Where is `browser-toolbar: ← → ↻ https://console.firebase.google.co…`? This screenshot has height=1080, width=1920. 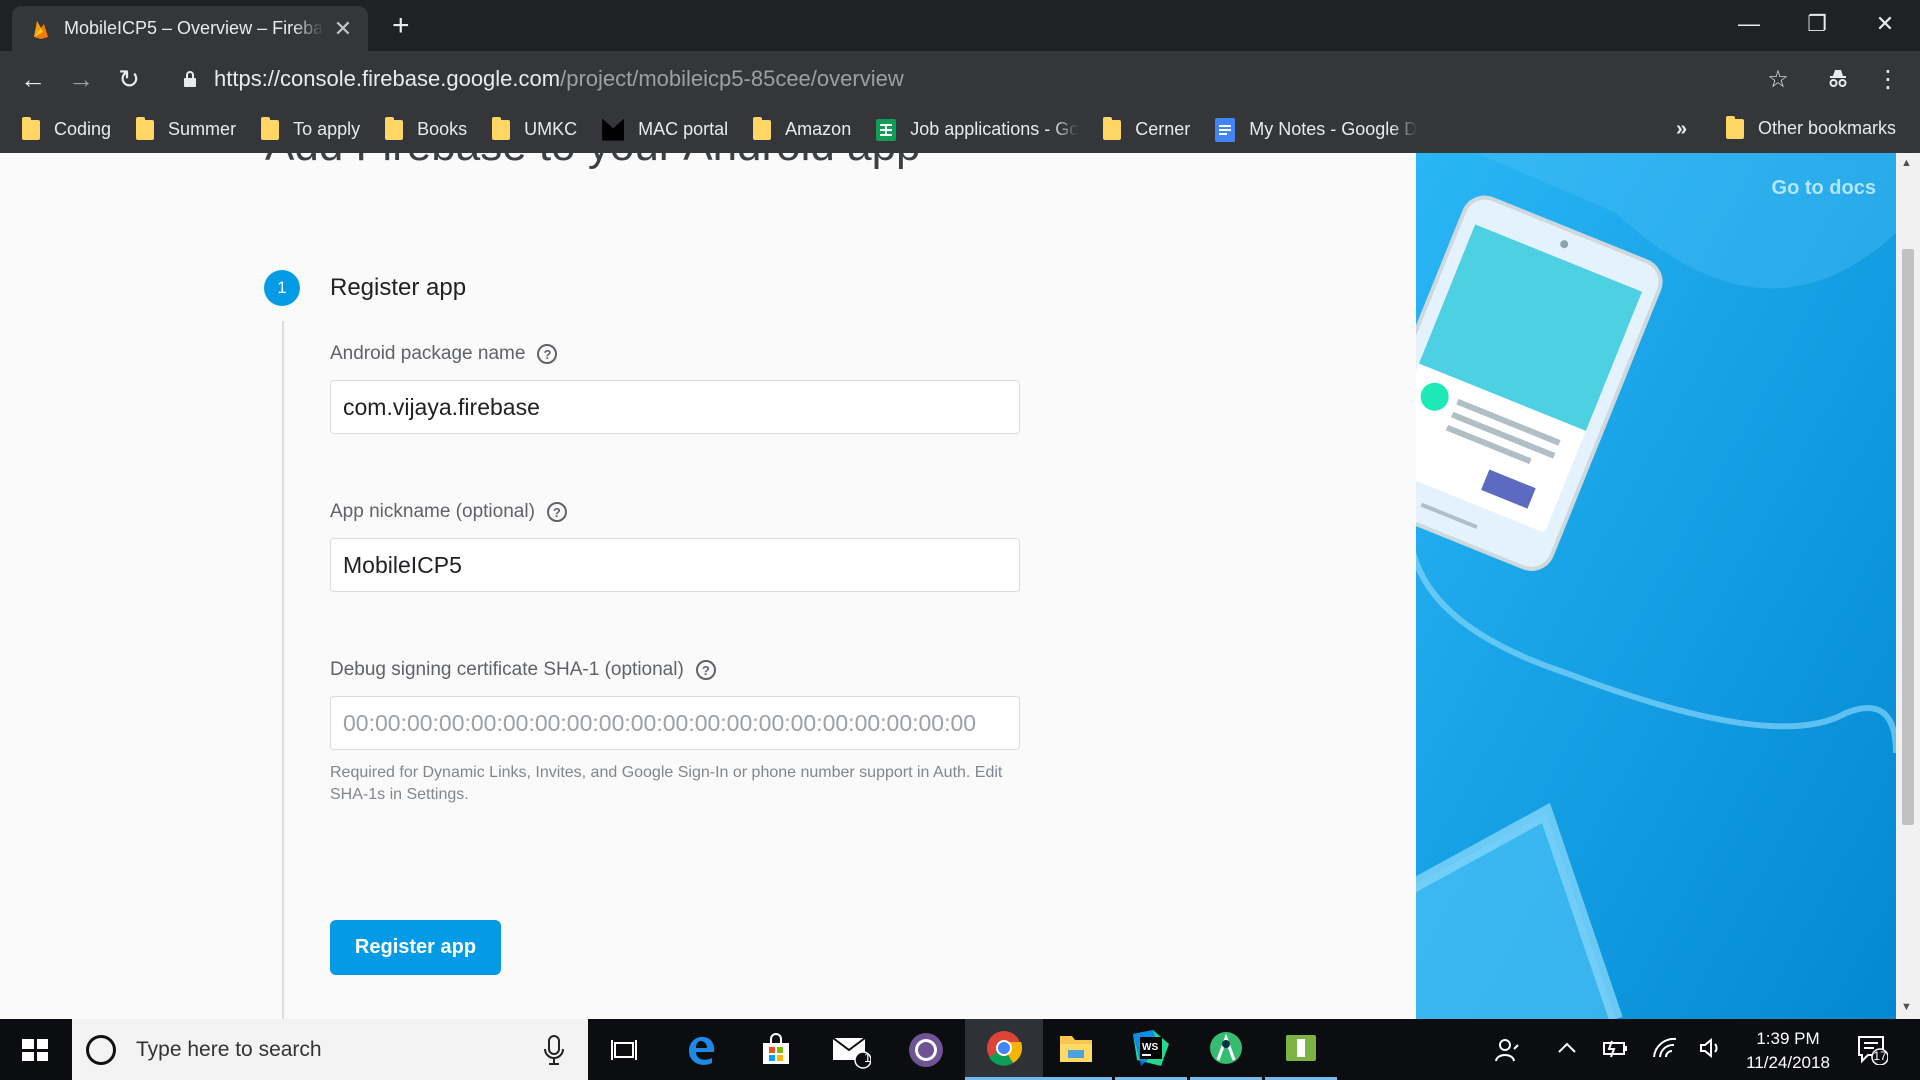
browser-toolbar: ← → ↻ https://console.firebase.google.co… is located at coordinates (960, 78).